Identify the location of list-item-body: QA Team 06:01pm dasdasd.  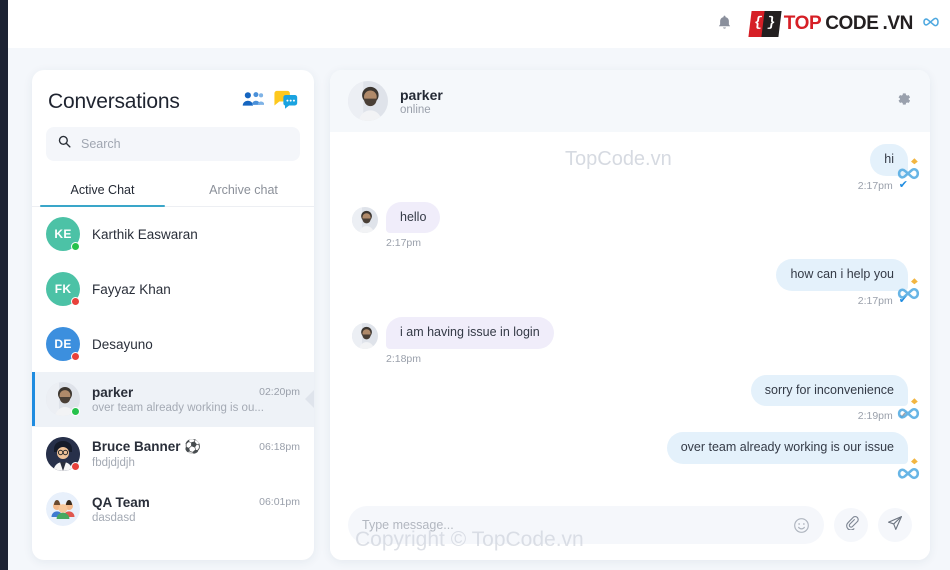
(196, 509).